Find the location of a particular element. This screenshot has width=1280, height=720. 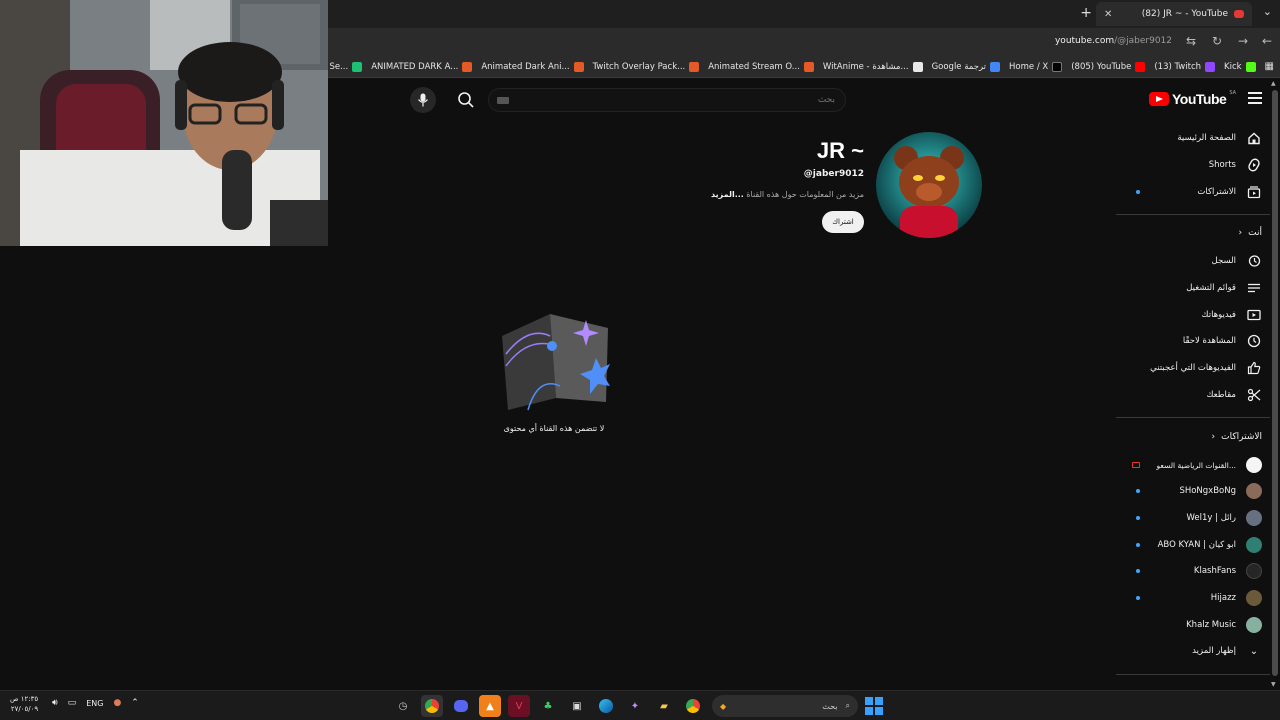

app-vegas-icon: V is located at coordinates (519, 706).